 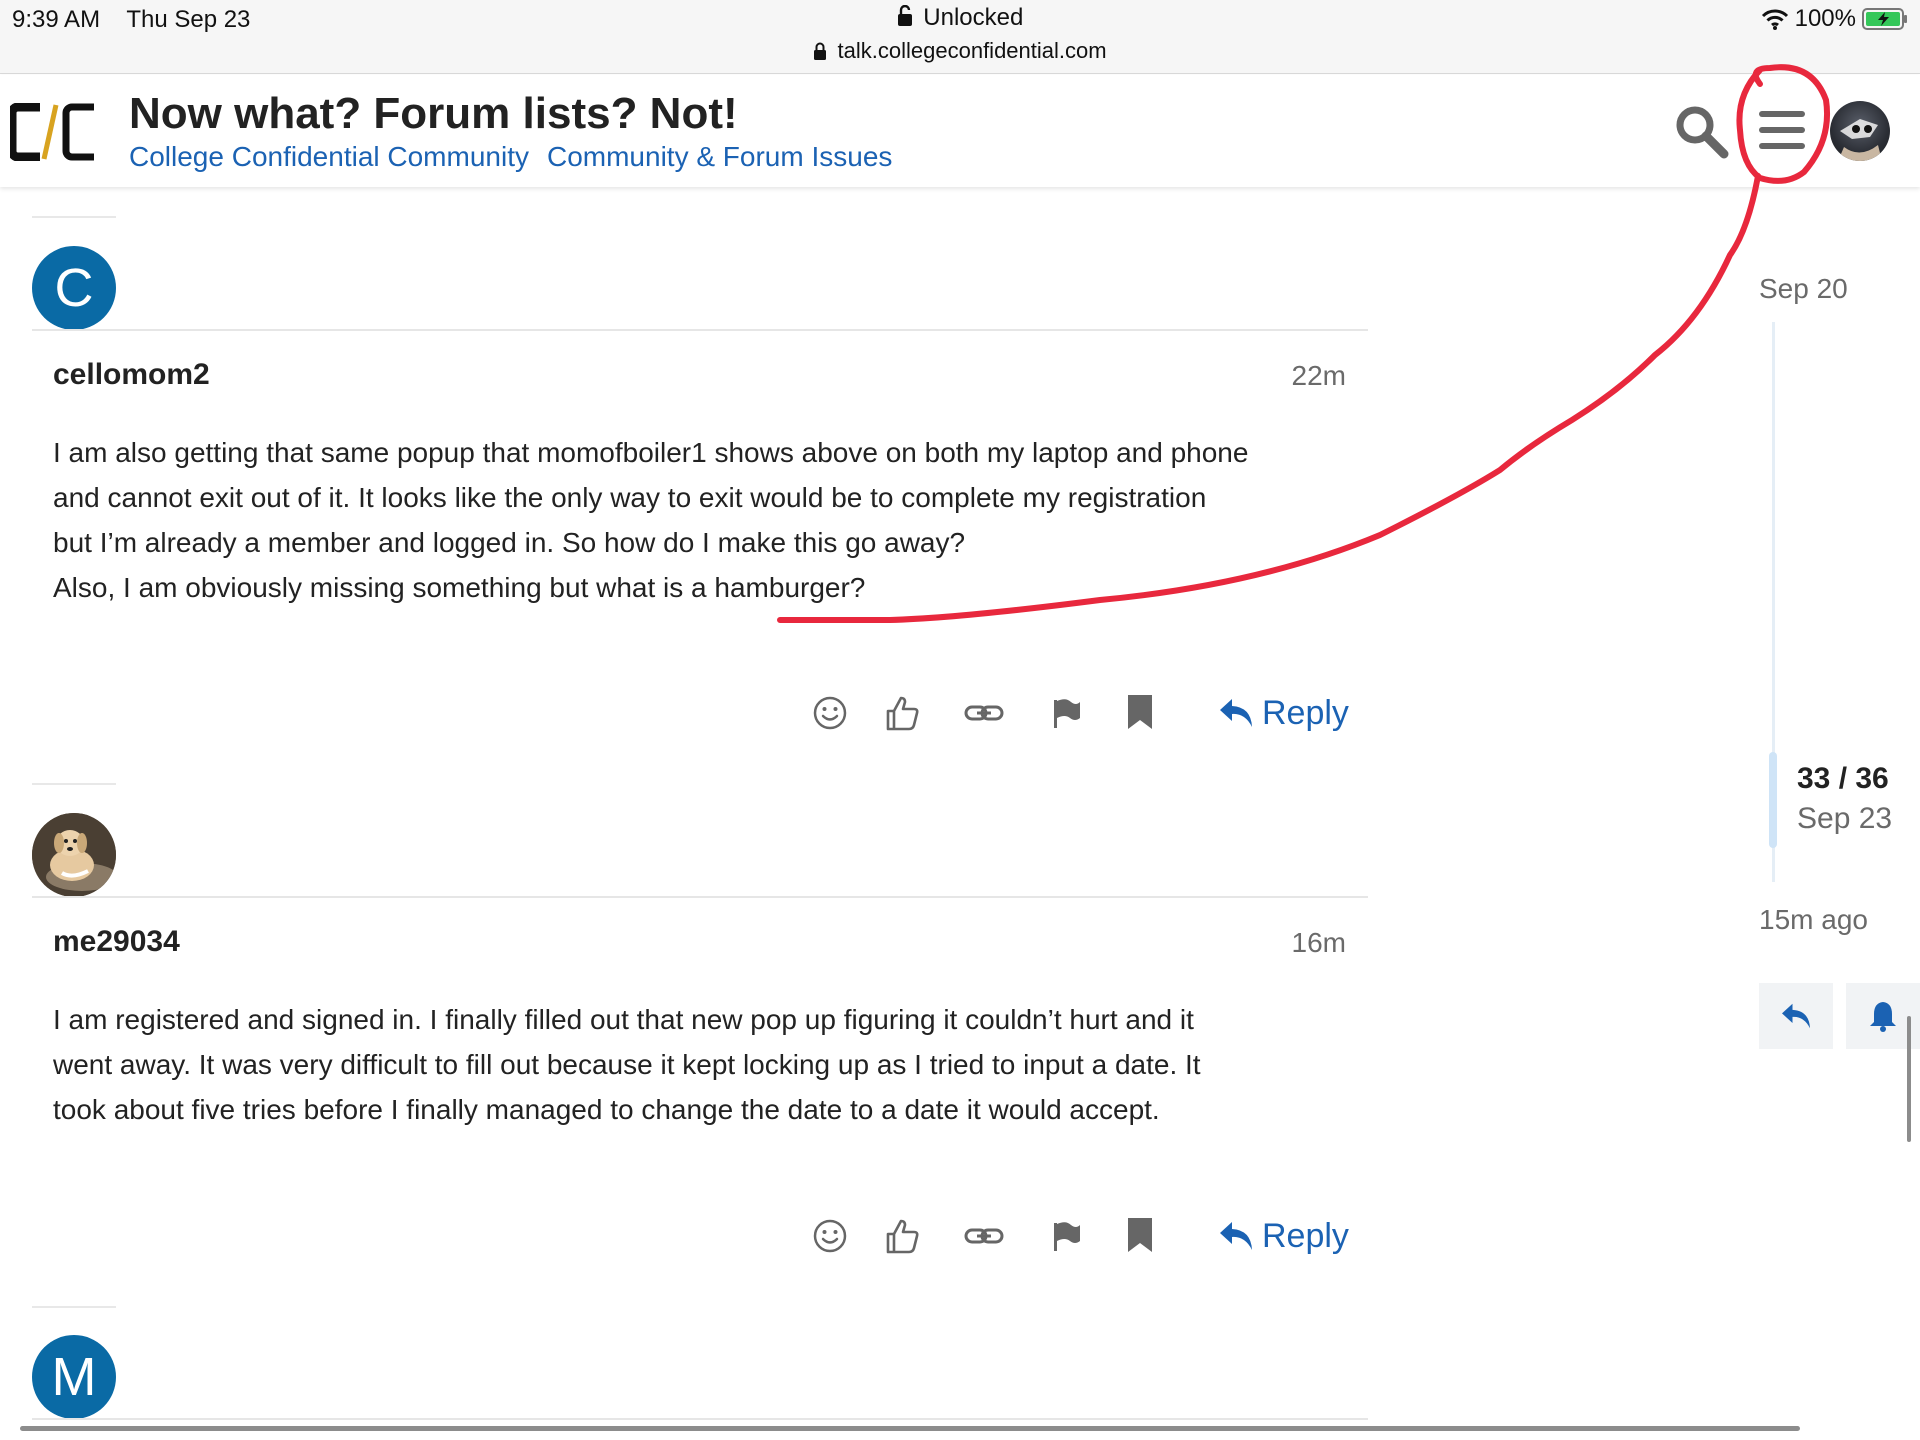 I want to click on bell-icon, so click(x=1883, y=1017).